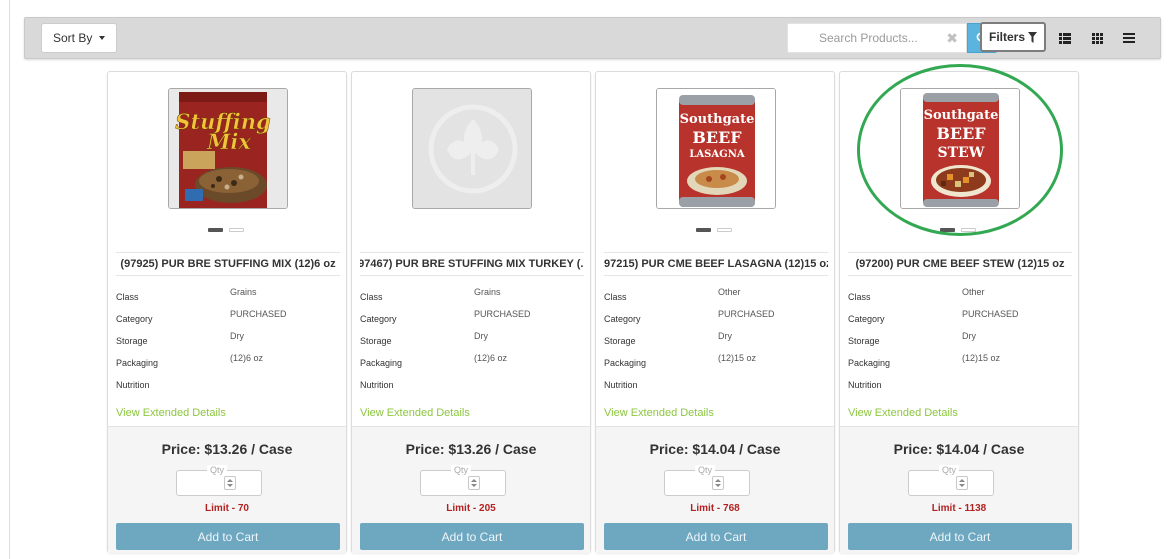  I want to click on search-box: ✖, so click(877, 38).